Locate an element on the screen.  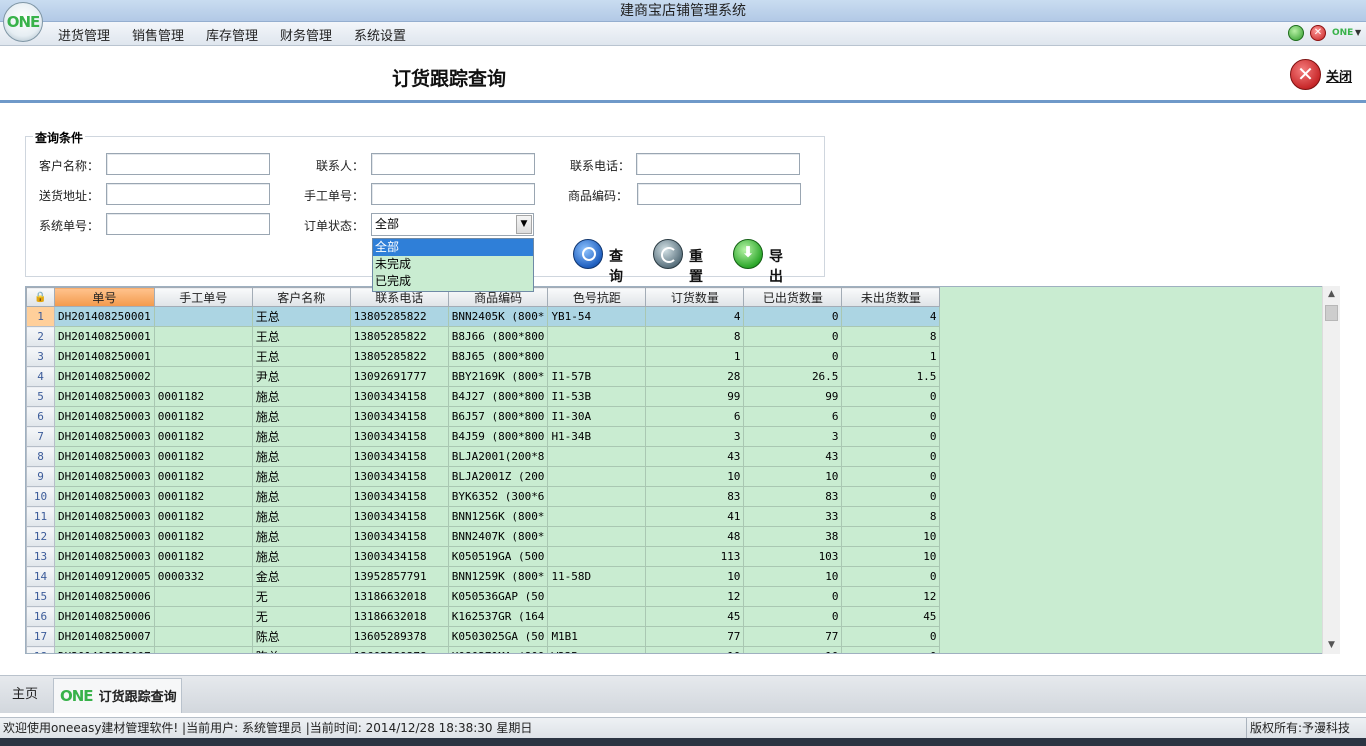
close-button: ✕ 关闭 is located at coordinates (1325, 75).